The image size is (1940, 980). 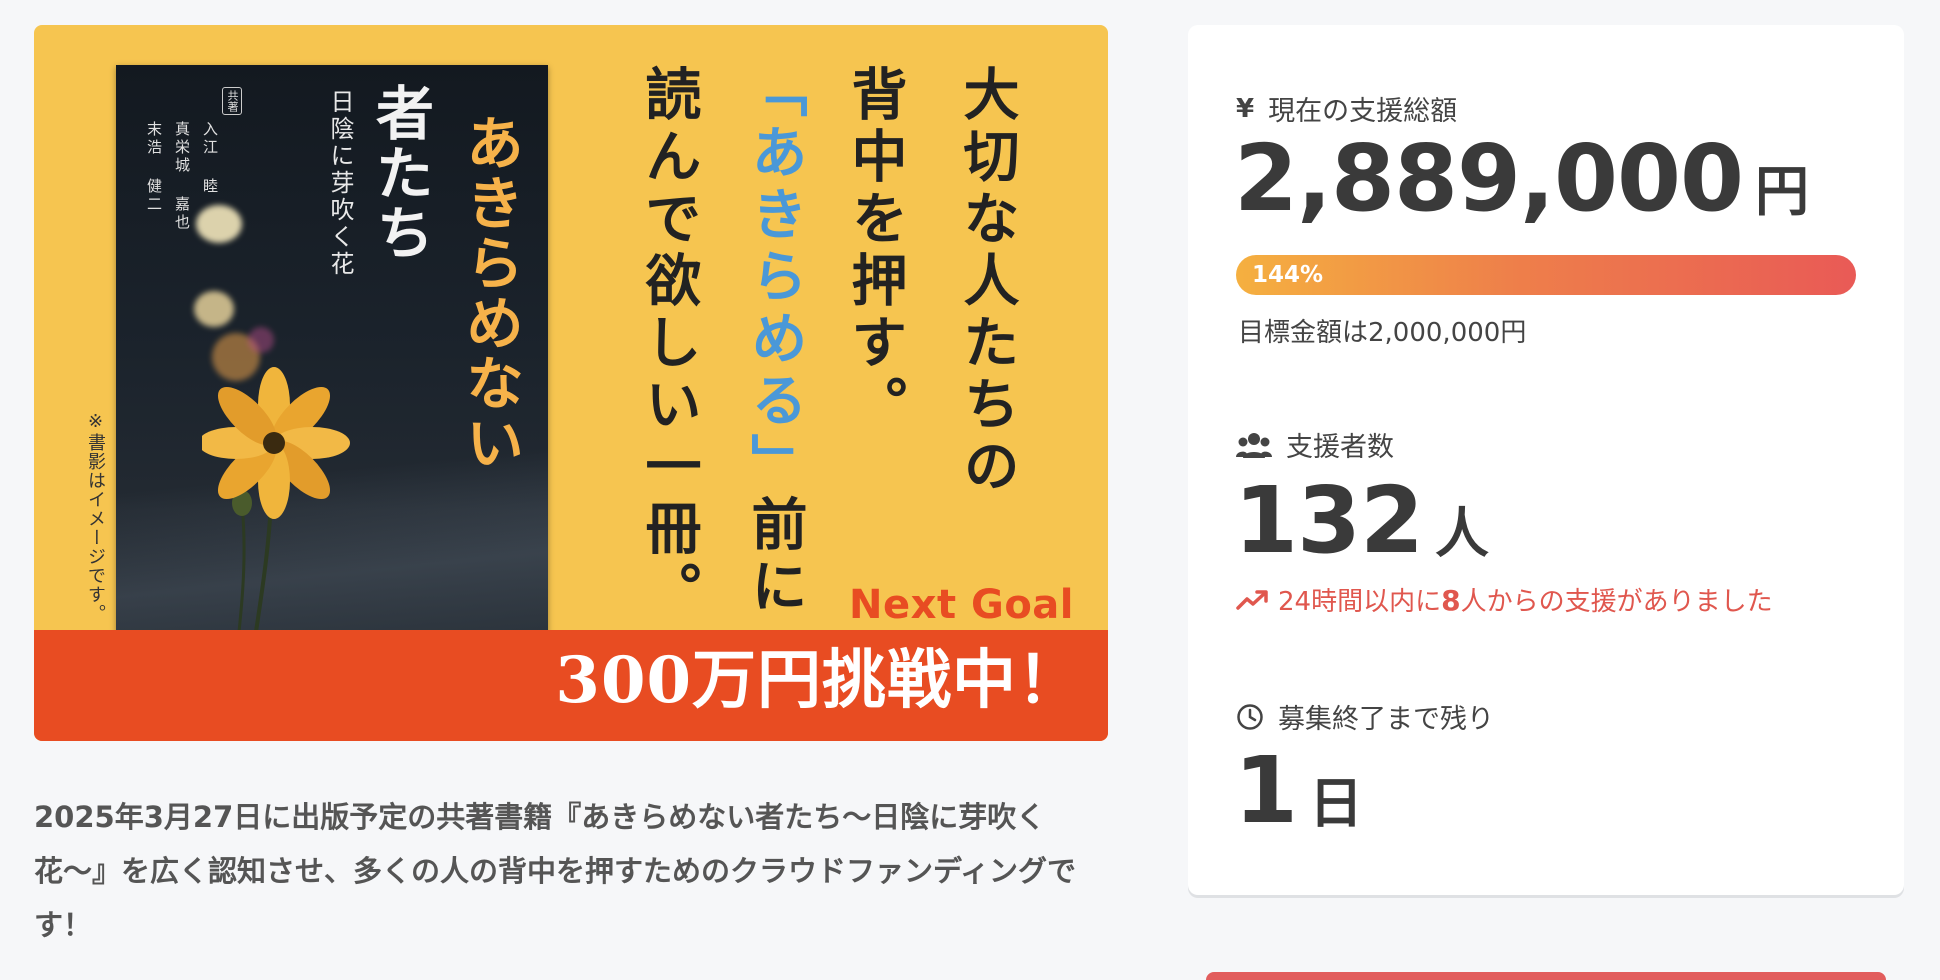 What do you see at coordinates (154, 167) in the screenshot?
I see `cover-author: 末浩 健二` at bounding box center [154, 167].